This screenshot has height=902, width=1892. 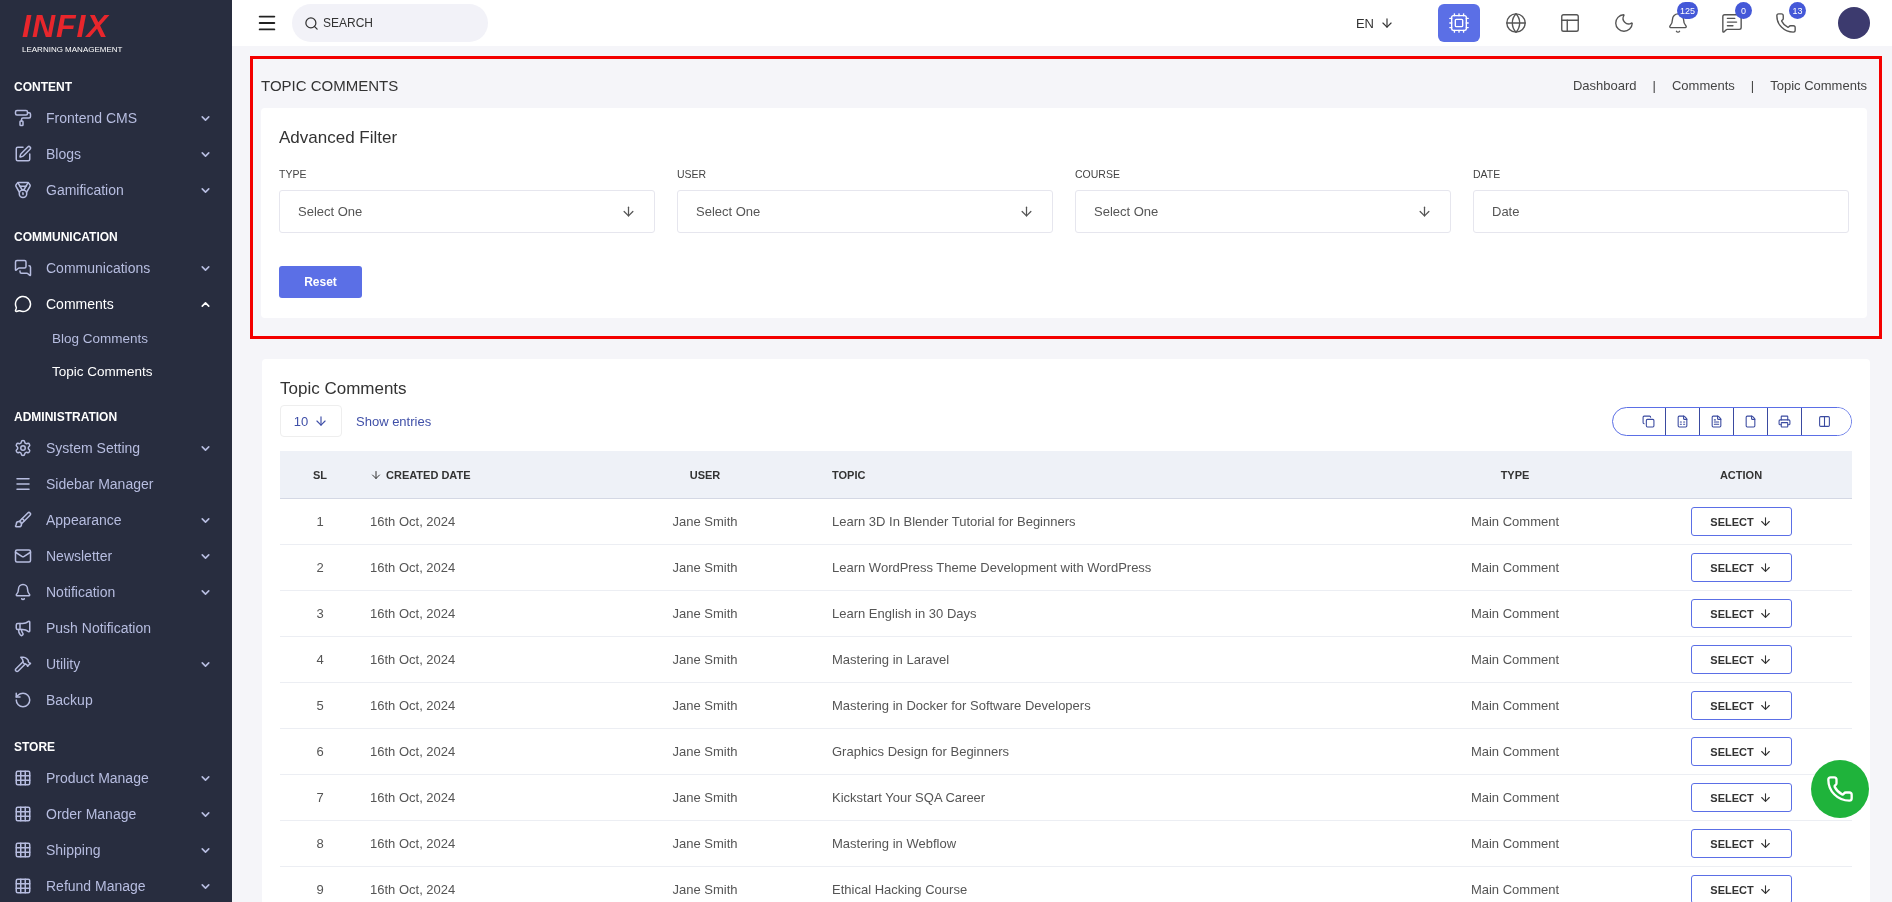 I want to click on toolbar-button, so click(x=1459, y=23).